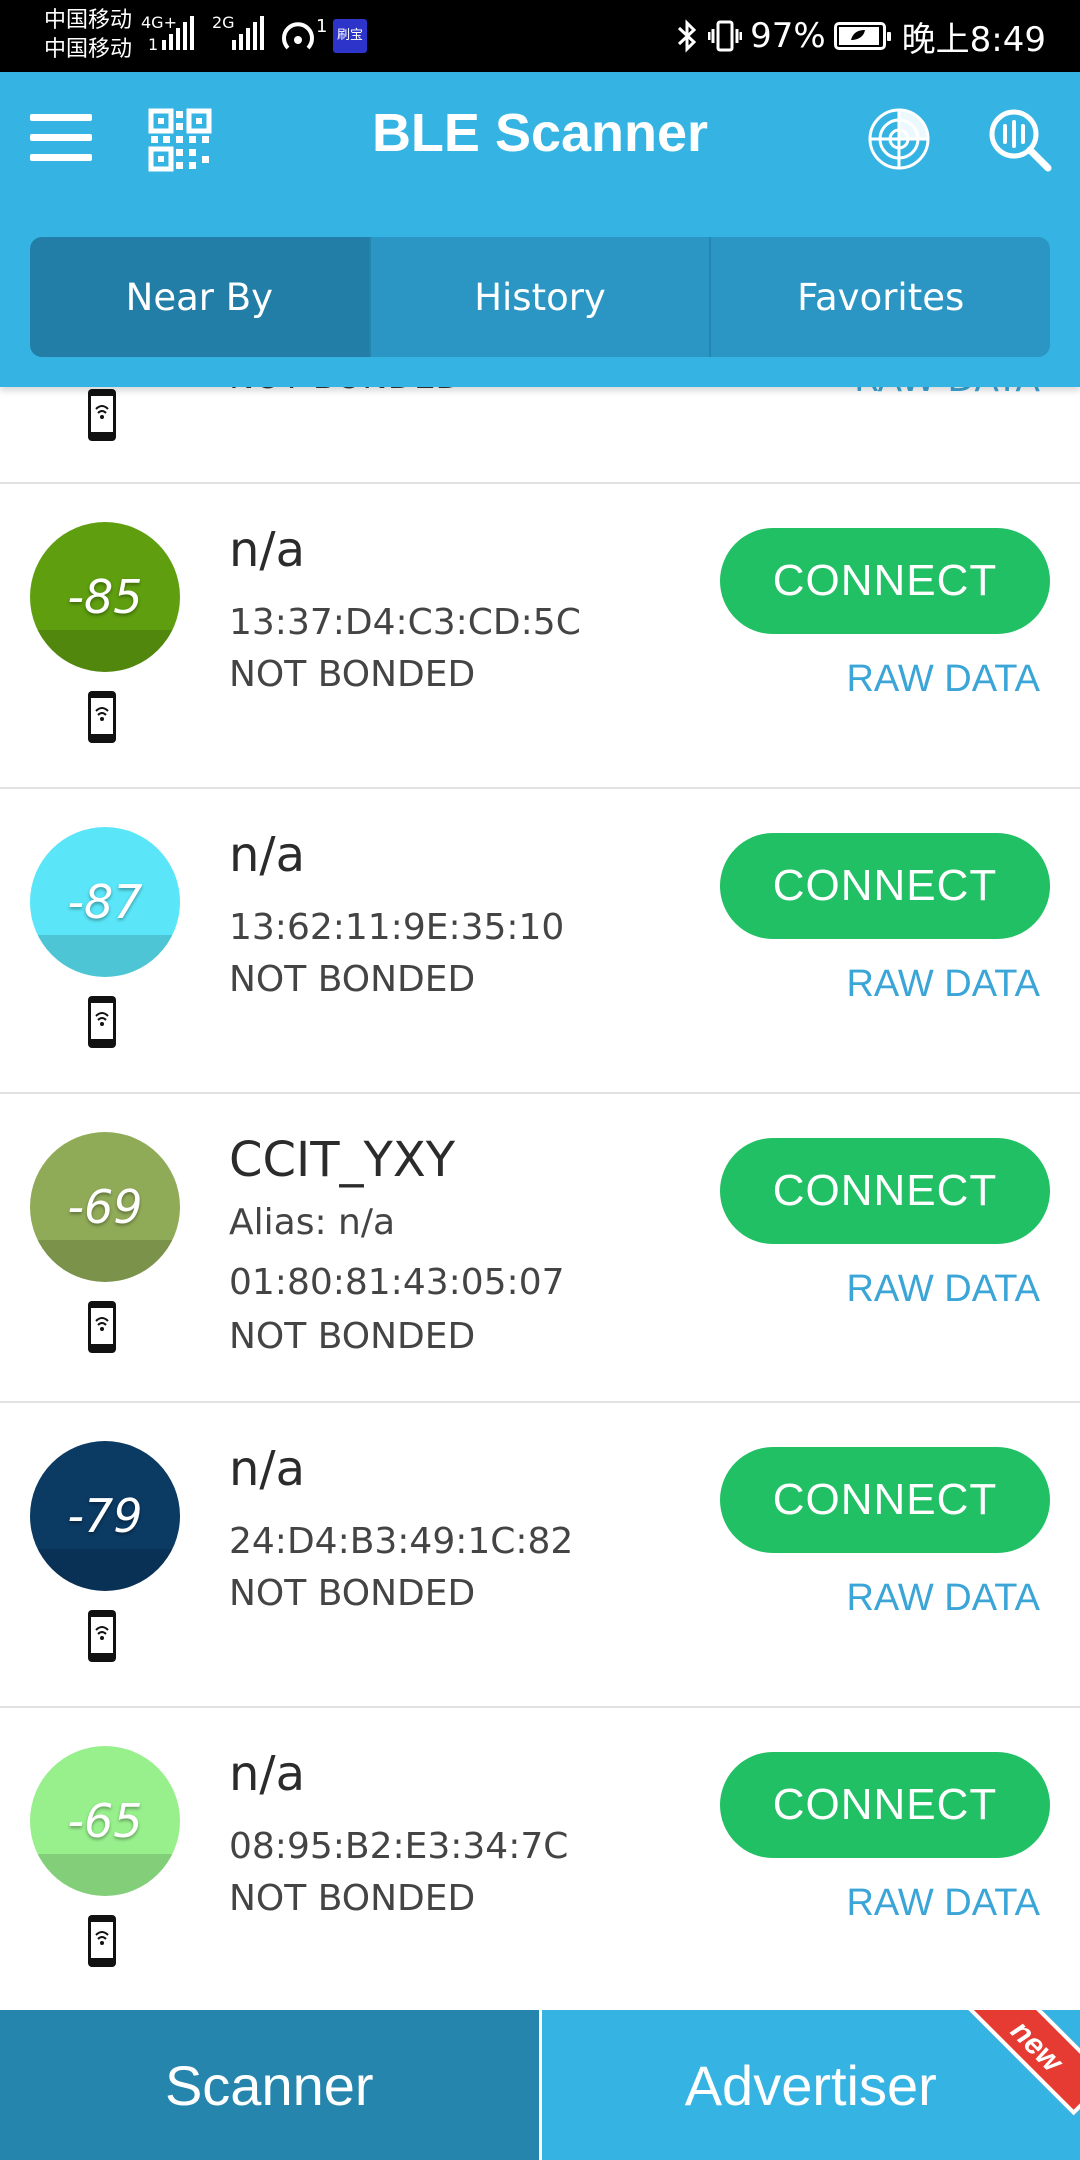 Image resolution: width=1080 pixels, height=2160 pixels. What do you see at coordinates (687, 36) in the screenshot?
I see `bluetooth-icon` at bounding box center [687, 36].